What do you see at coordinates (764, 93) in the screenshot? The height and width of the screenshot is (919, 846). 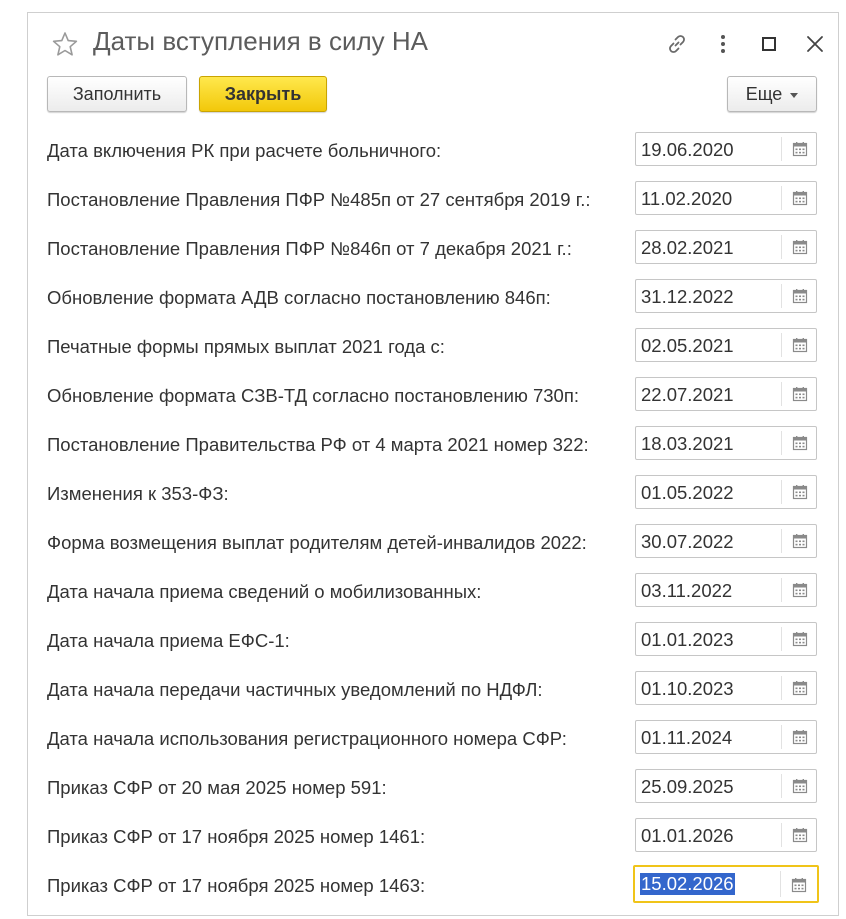 I see `more-button-label: Еще` at bounding box center [764, 93].